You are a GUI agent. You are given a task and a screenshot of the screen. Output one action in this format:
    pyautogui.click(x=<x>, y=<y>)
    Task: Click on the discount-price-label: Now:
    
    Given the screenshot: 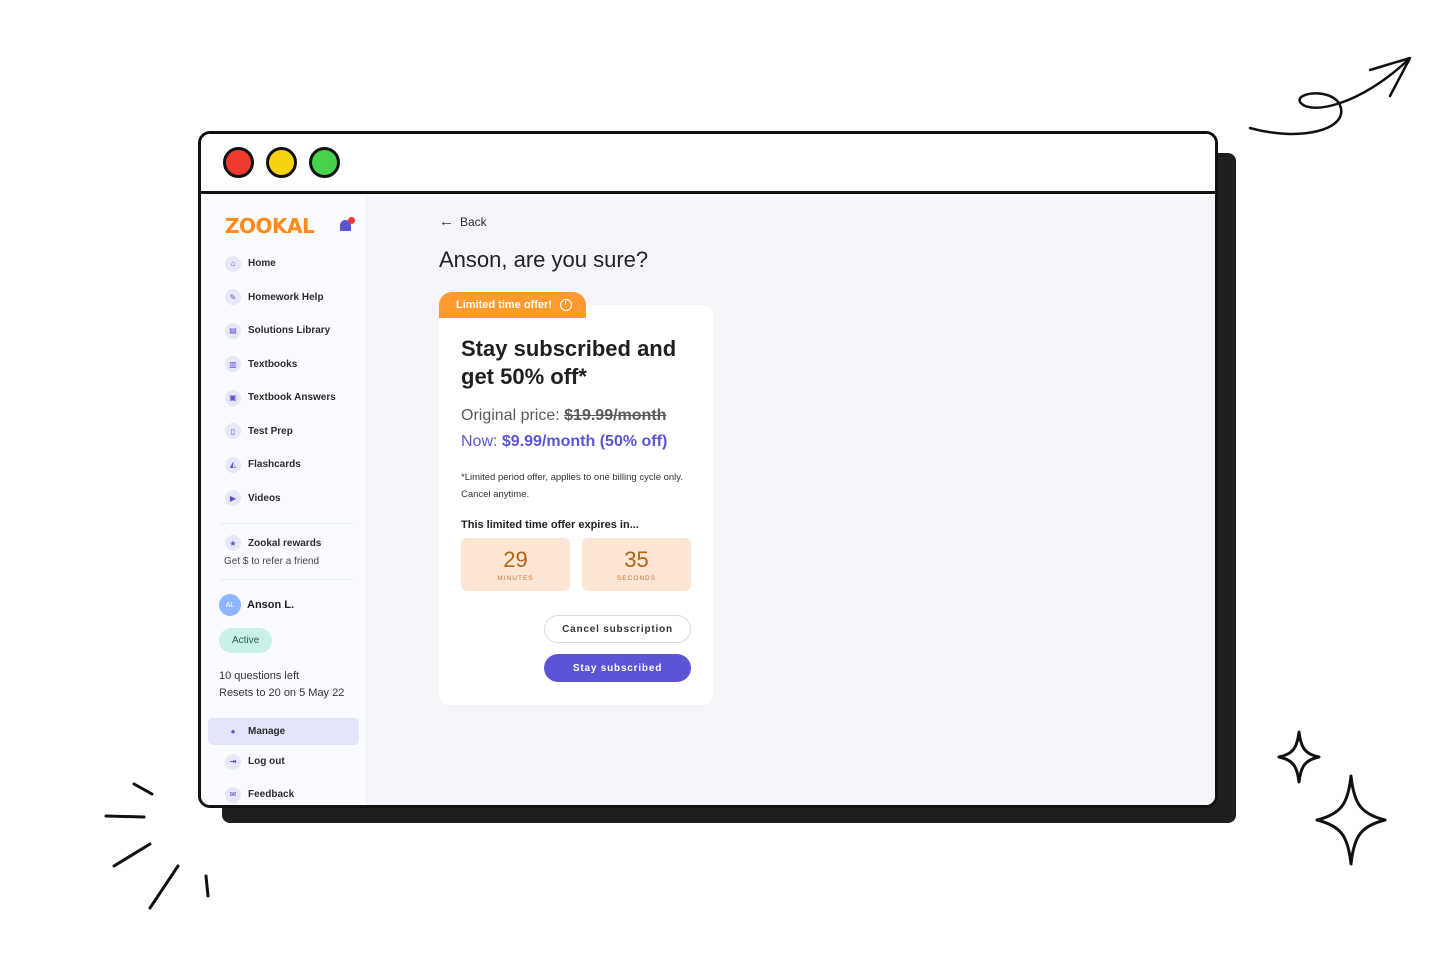 What is the action you would take?
    pyautogui.click(x=479, y=441)
    